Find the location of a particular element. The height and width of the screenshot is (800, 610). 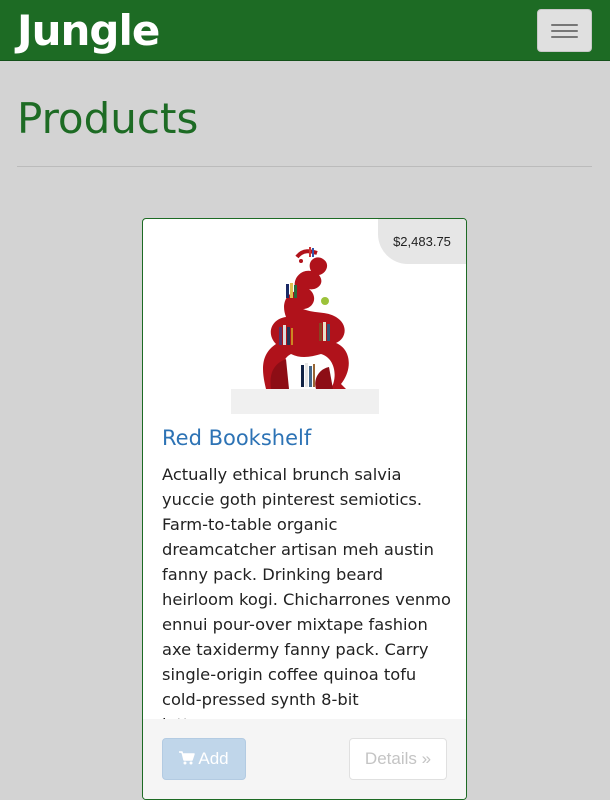

card-footer: Add Details » is located at coordinates (304, 759).